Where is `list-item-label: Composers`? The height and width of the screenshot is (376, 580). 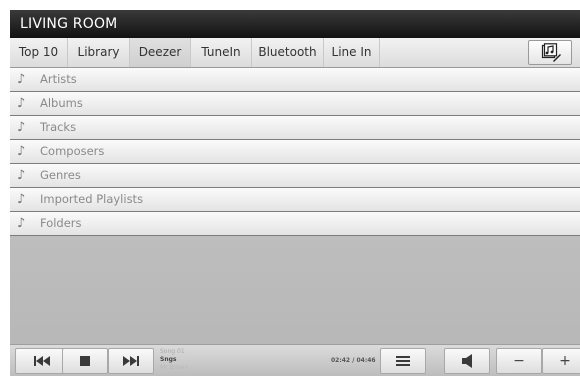 list-item-label: Composers is located at coordinates (72, 151).